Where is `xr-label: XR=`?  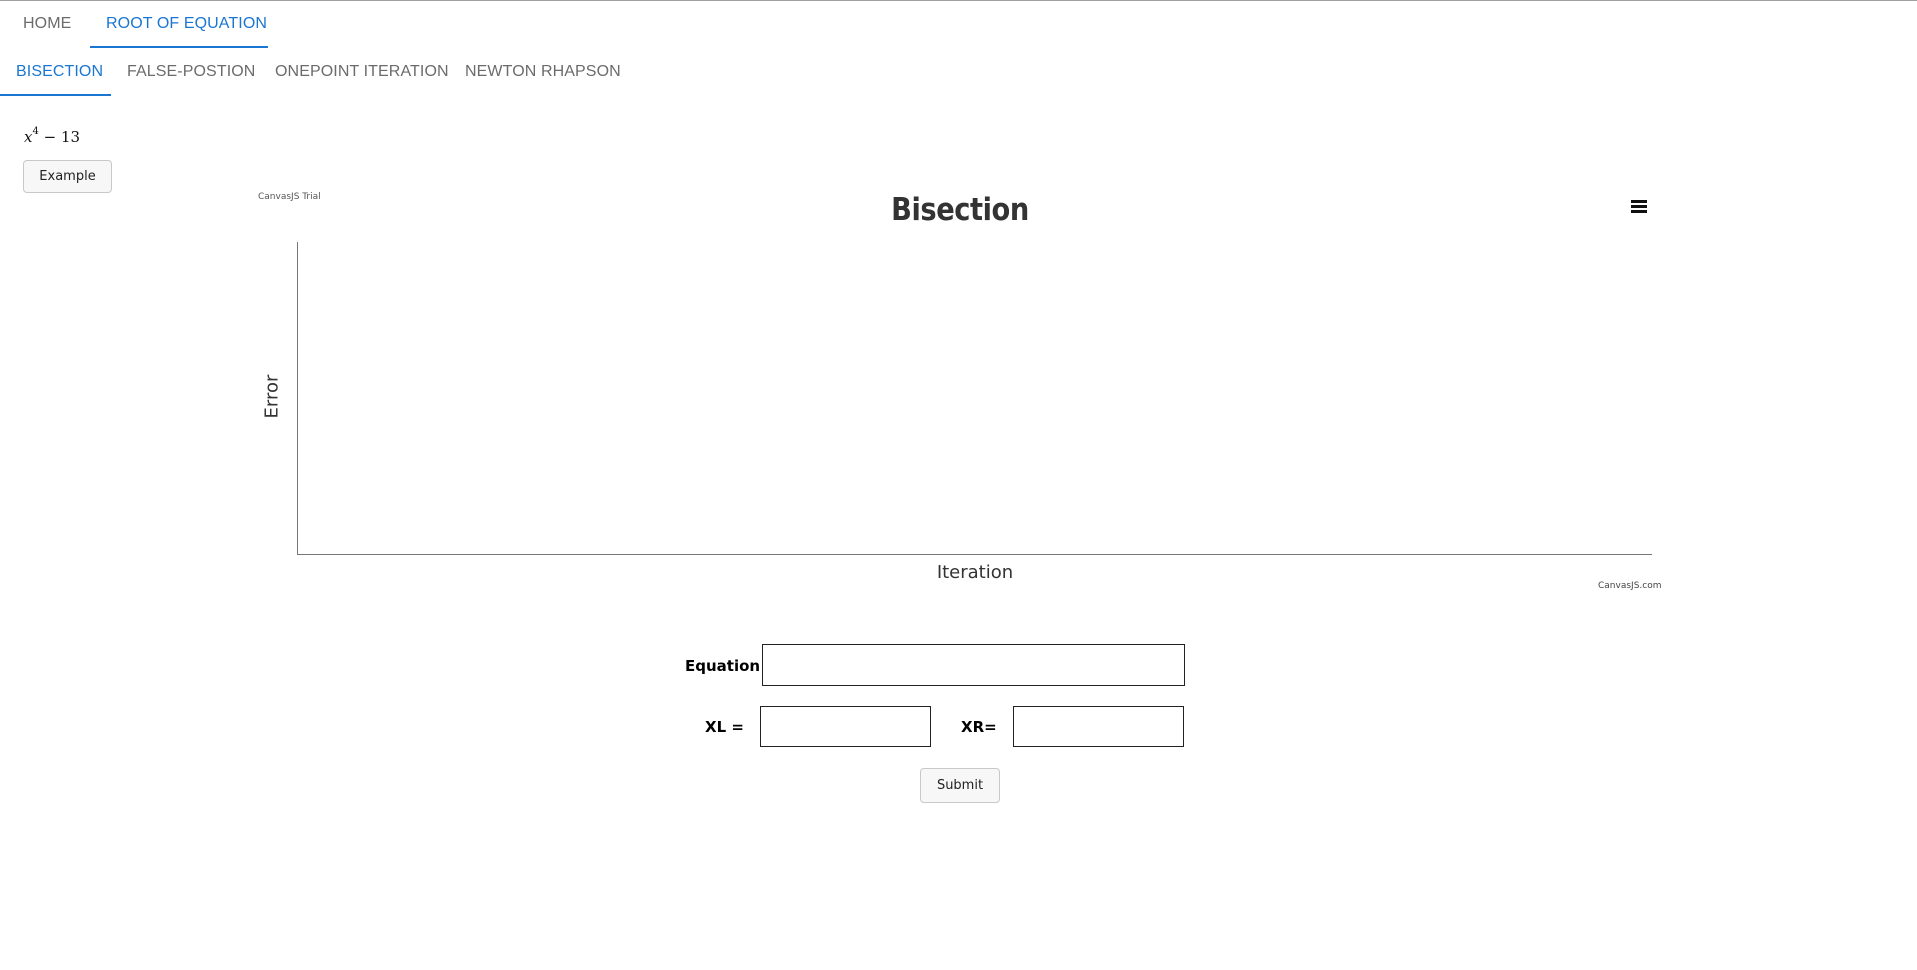 xr-label: XR= is located at coordinates (979, 727).